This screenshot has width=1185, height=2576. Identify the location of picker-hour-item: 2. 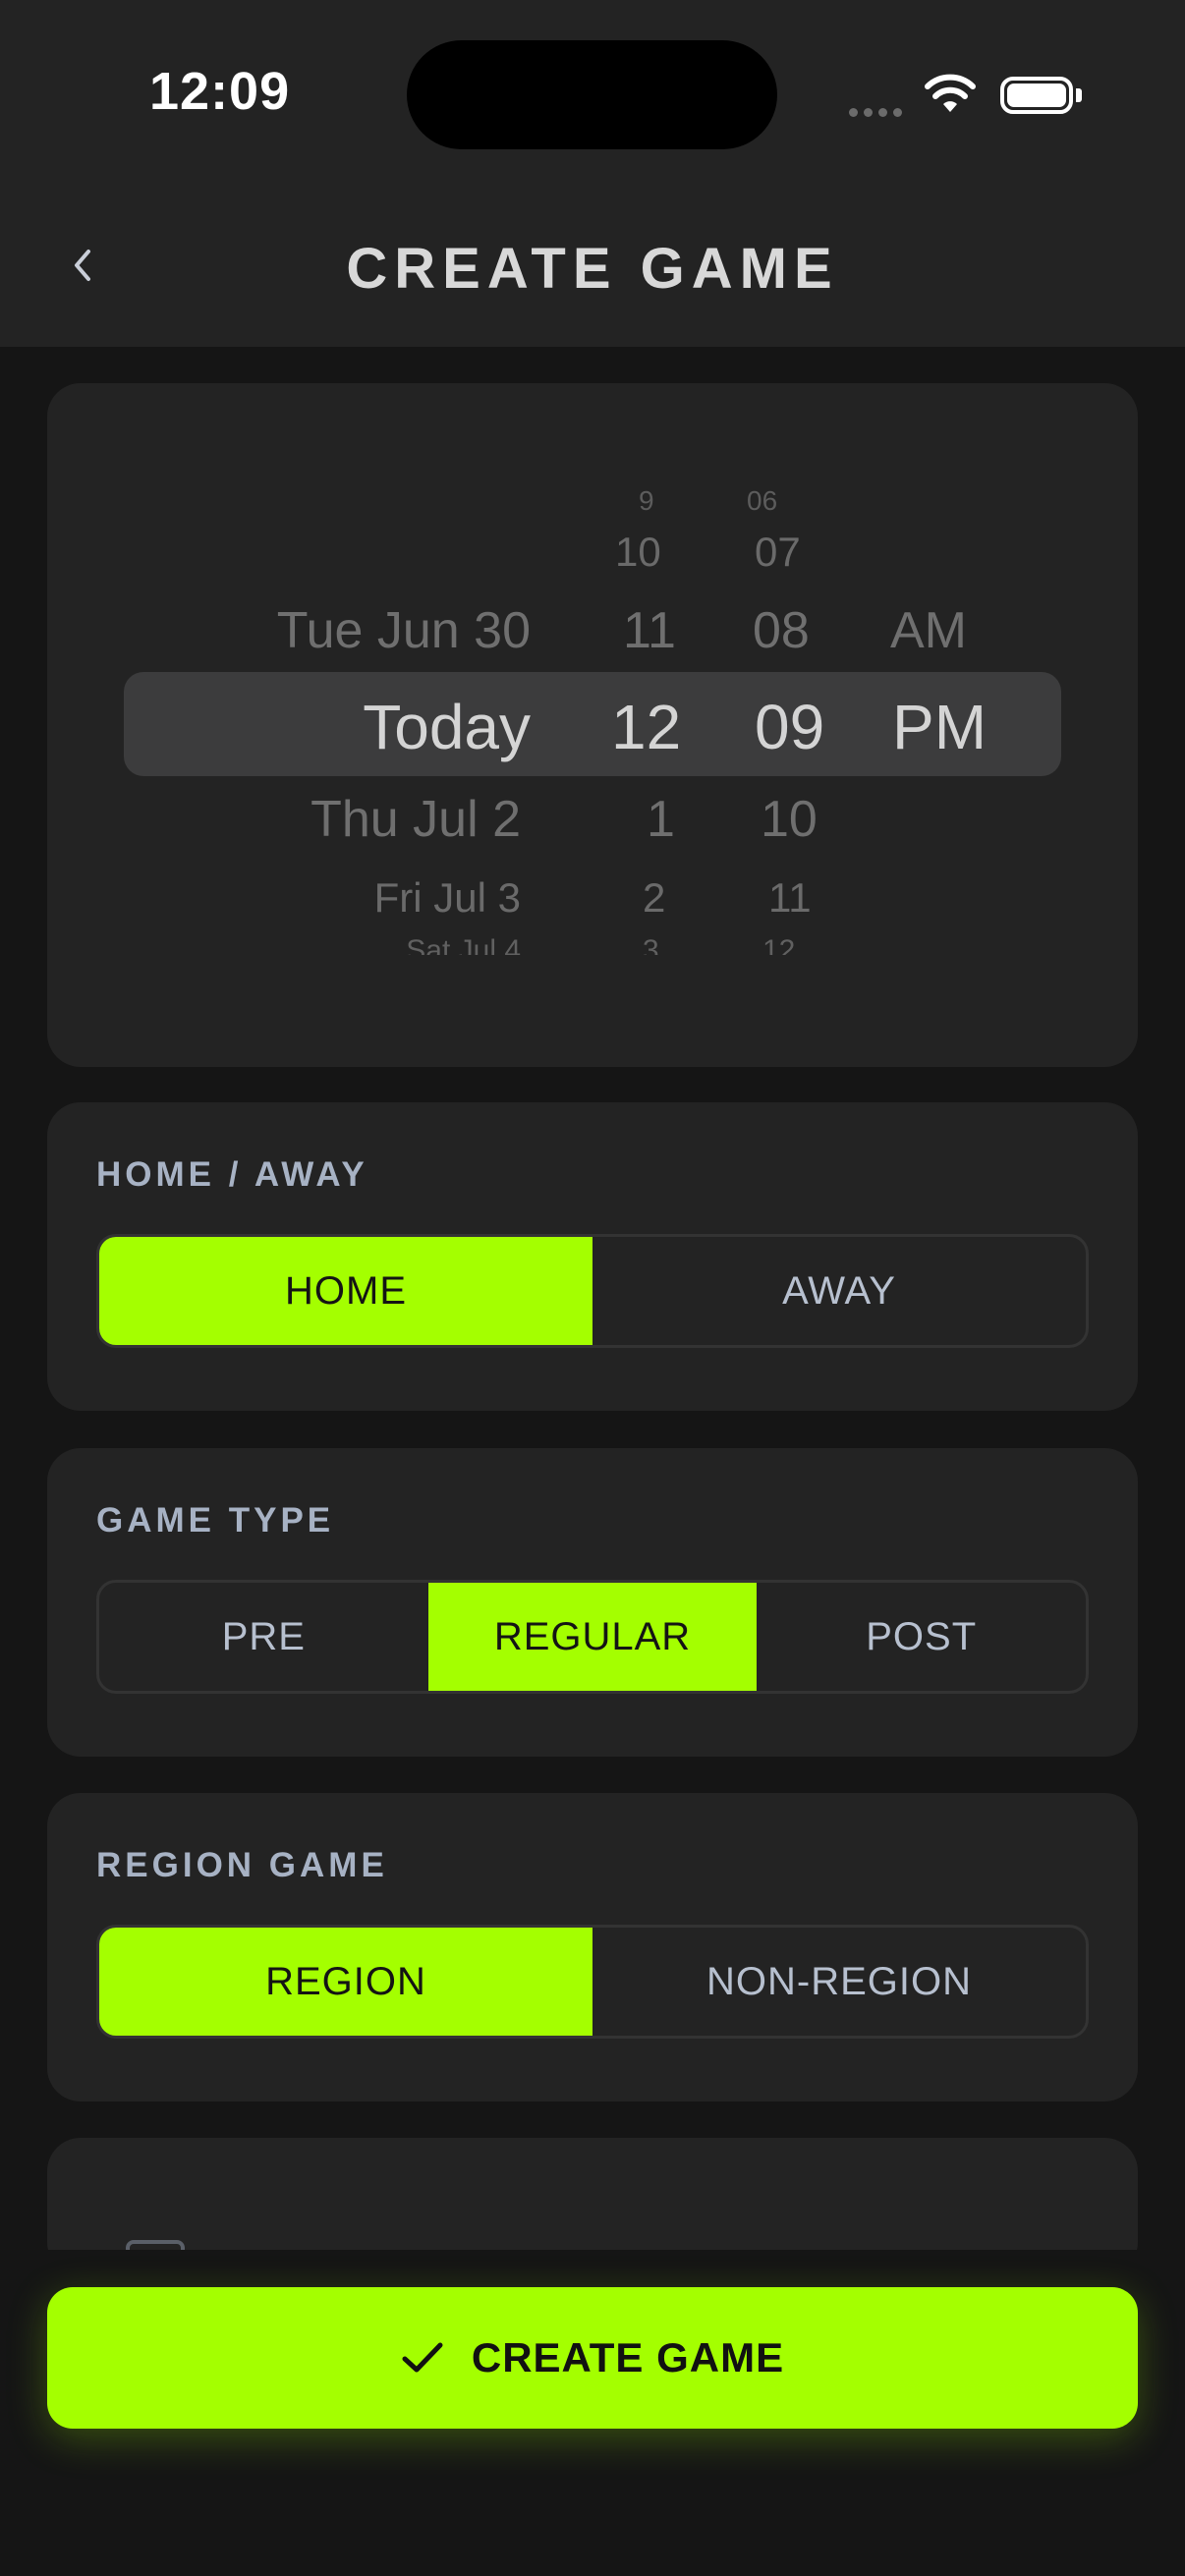
(654, 898).